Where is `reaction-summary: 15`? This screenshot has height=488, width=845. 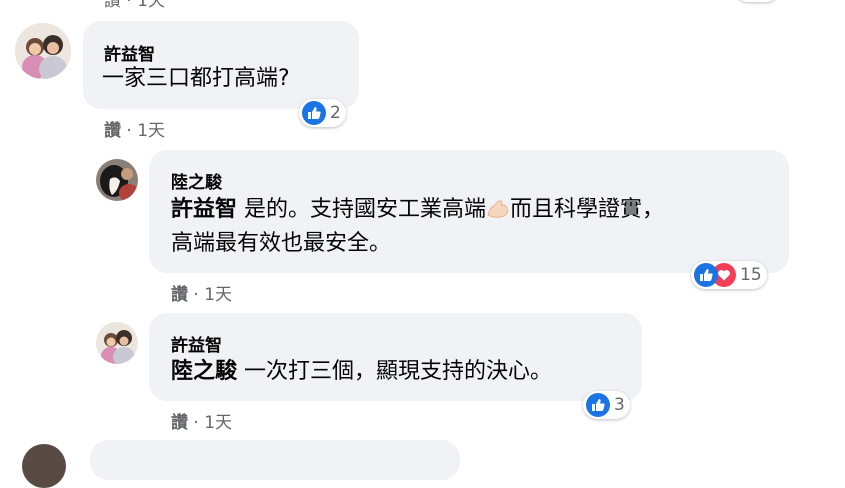 reaction-summary: 15 is located at coordinates (729, 275).